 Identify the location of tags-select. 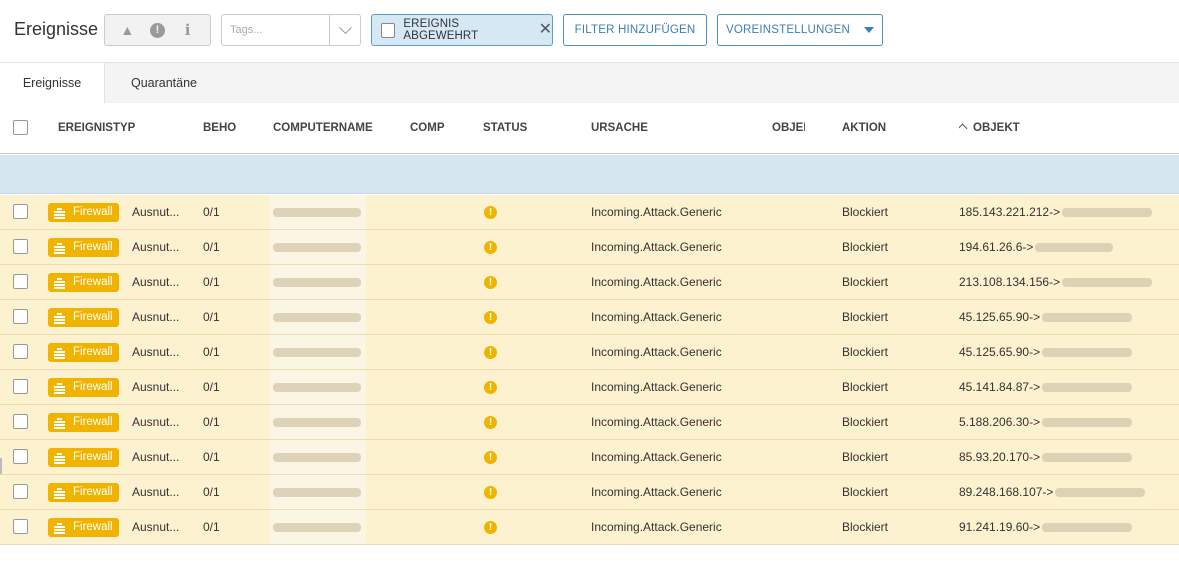
(291, 30).